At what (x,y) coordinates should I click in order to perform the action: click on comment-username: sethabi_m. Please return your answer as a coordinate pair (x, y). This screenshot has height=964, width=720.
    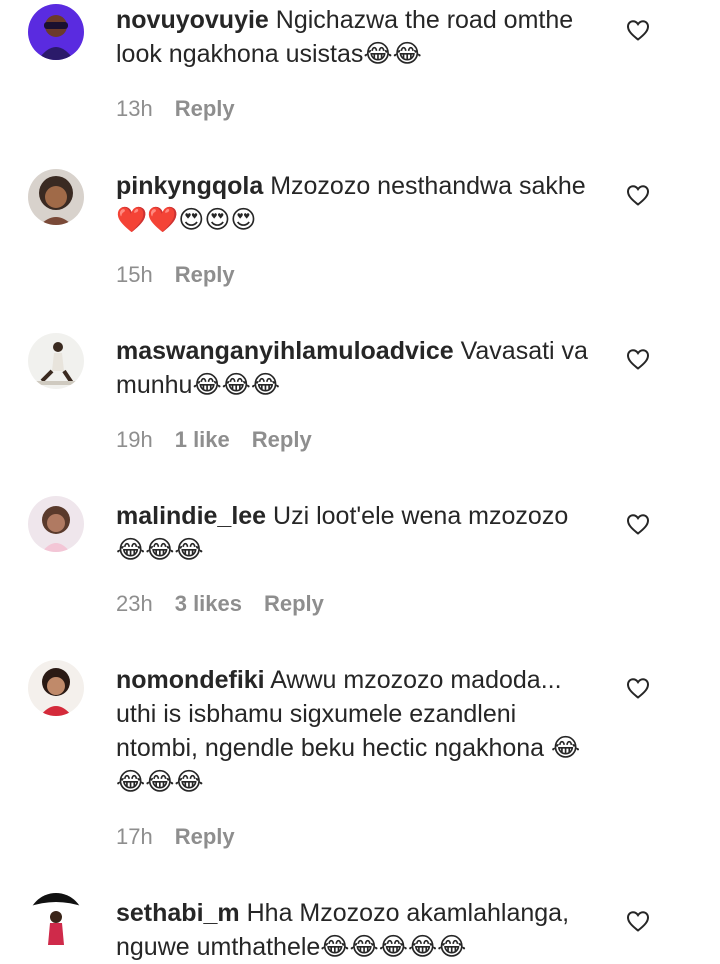
    Looking at the image, I should click on (178, 913).